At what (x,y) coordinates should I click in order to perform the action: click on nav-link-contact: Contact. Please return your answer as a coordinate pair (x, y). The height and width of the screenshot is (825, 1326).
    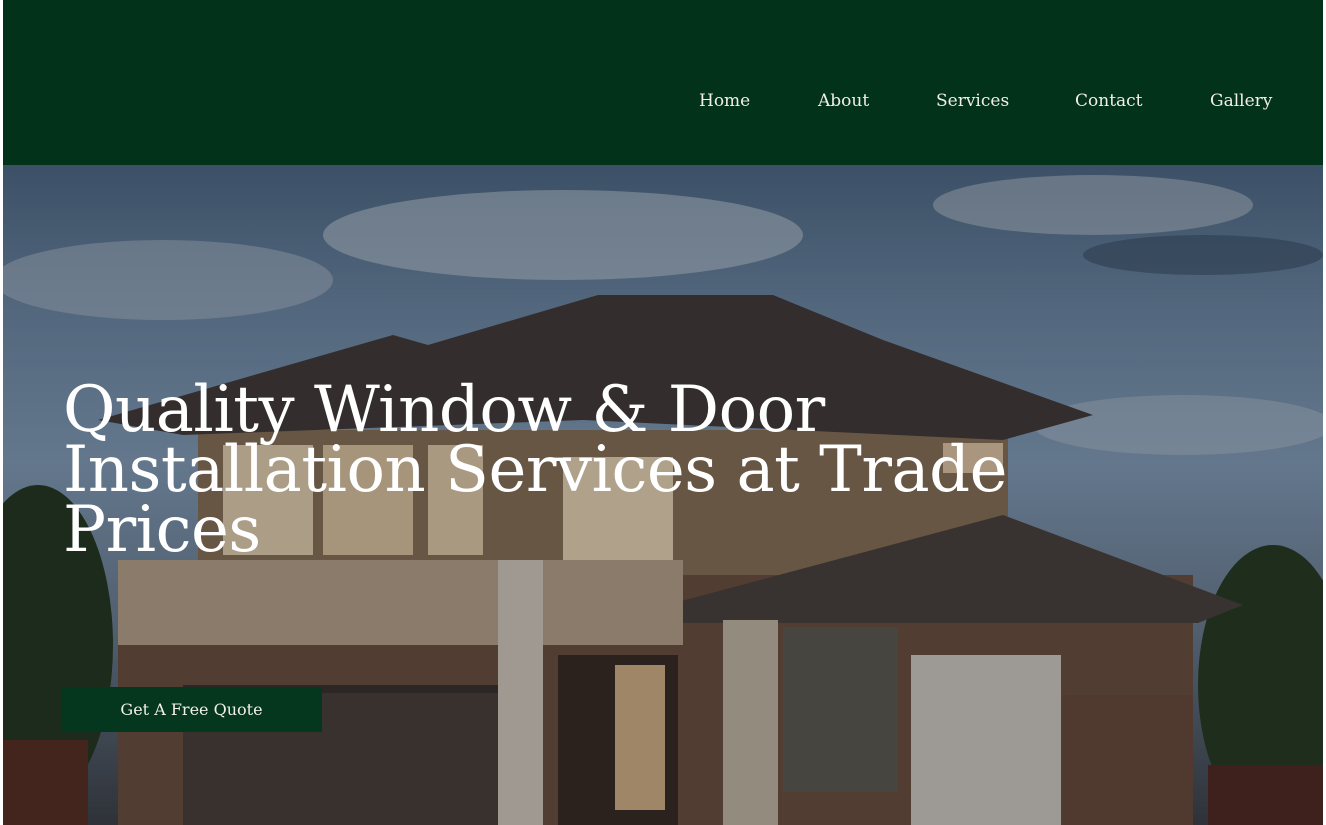
    Looking at the image, I should click on (1109, 101).